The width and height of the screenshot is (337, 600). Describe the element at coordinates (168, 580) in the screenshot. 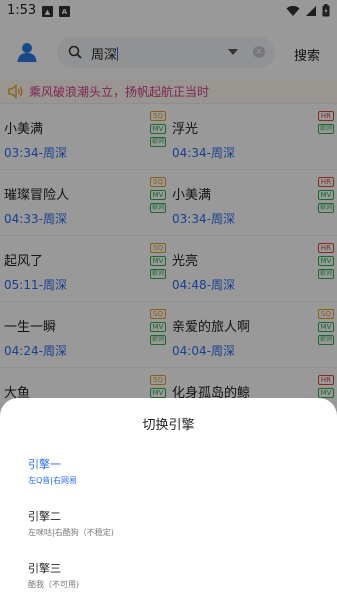

I see `engine-option-3: 引擎三 酷我（不可用)` at that location.